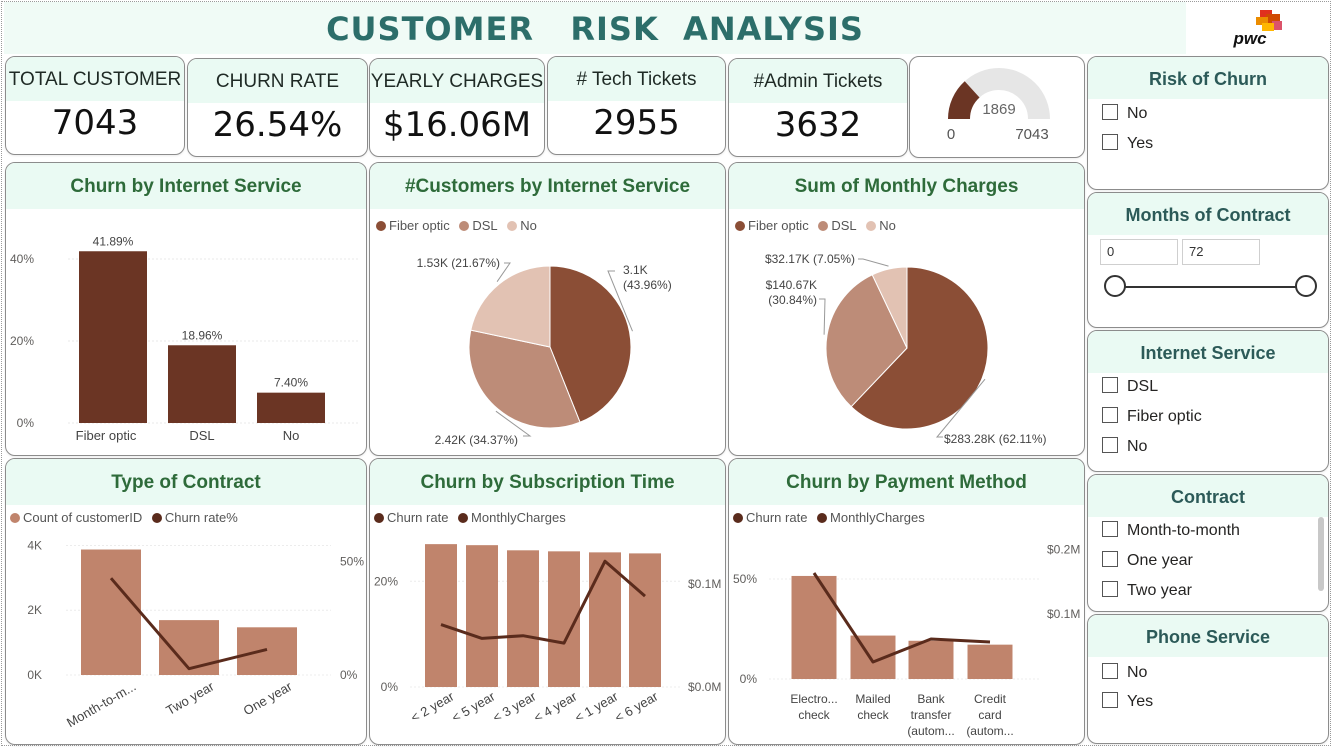 Image resolution: width=1334 pixels, height=749 pixels. I want to click on kpi-churn-rate: CHURN RATE 26.54%, so click(277, 107).